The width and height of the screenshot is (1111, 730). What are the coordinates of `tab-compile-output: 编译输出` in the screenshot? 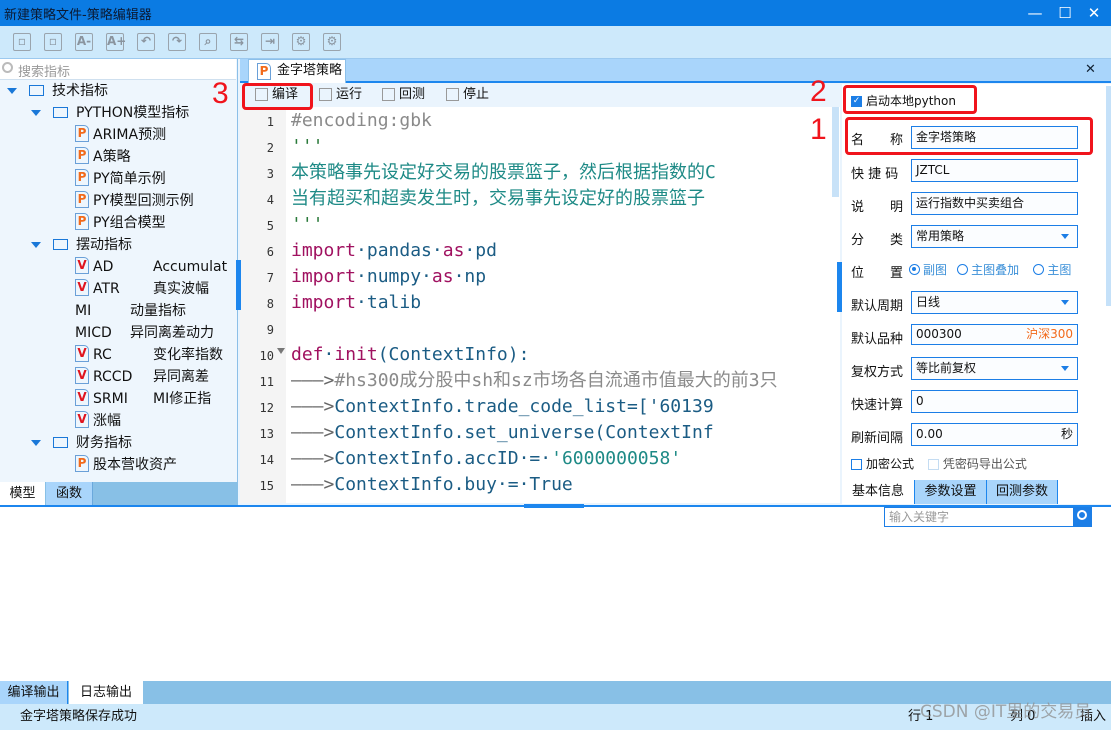 It's located at (34, 692).